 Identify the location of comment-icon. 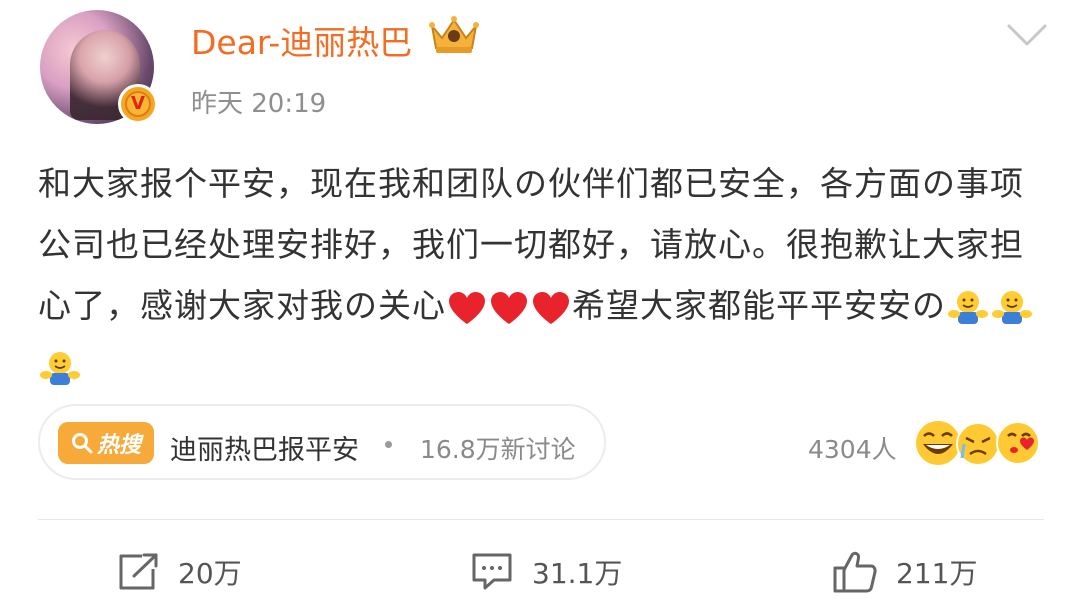
(492, 571).